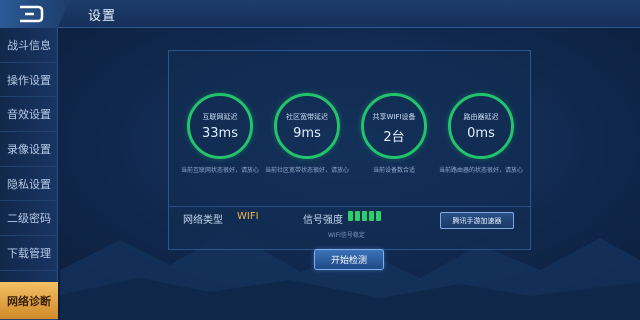 Image resolution: width=640 pixels, height=320 pixels. What do you see at coordinates (481, 170) in the screenshot?
I see `gauge-description: 当前路由器的状态很好，请放心` at bounding box center [481, 170].